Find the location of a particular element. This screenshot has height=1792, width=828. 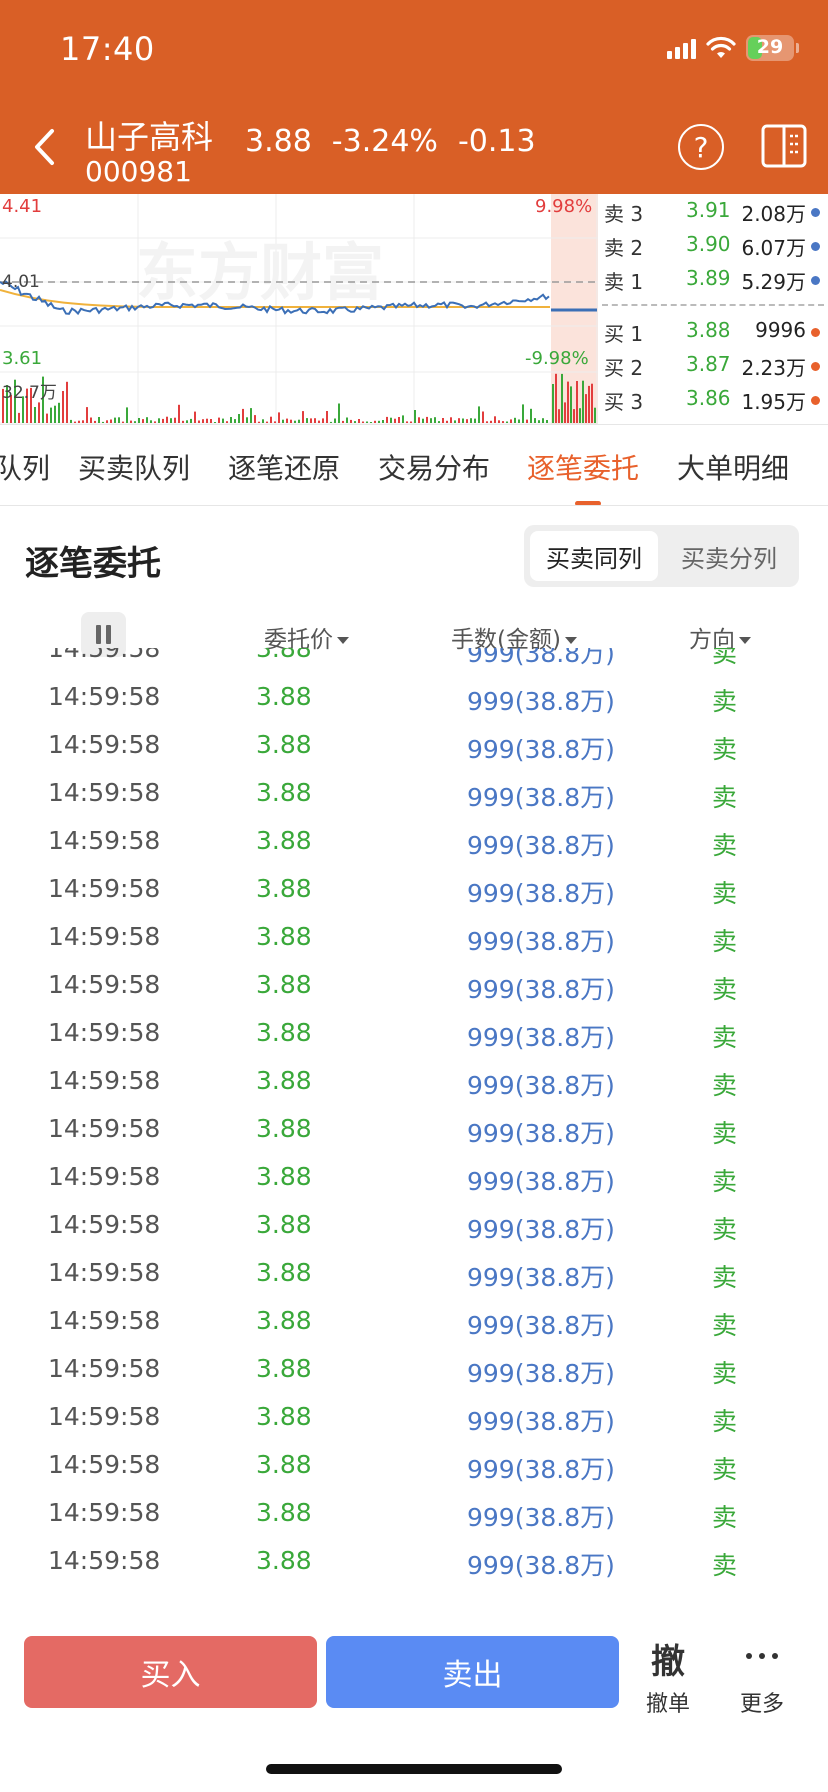

tab-tick-restore: 逐笔还原 is located at coordinates (284, 467).